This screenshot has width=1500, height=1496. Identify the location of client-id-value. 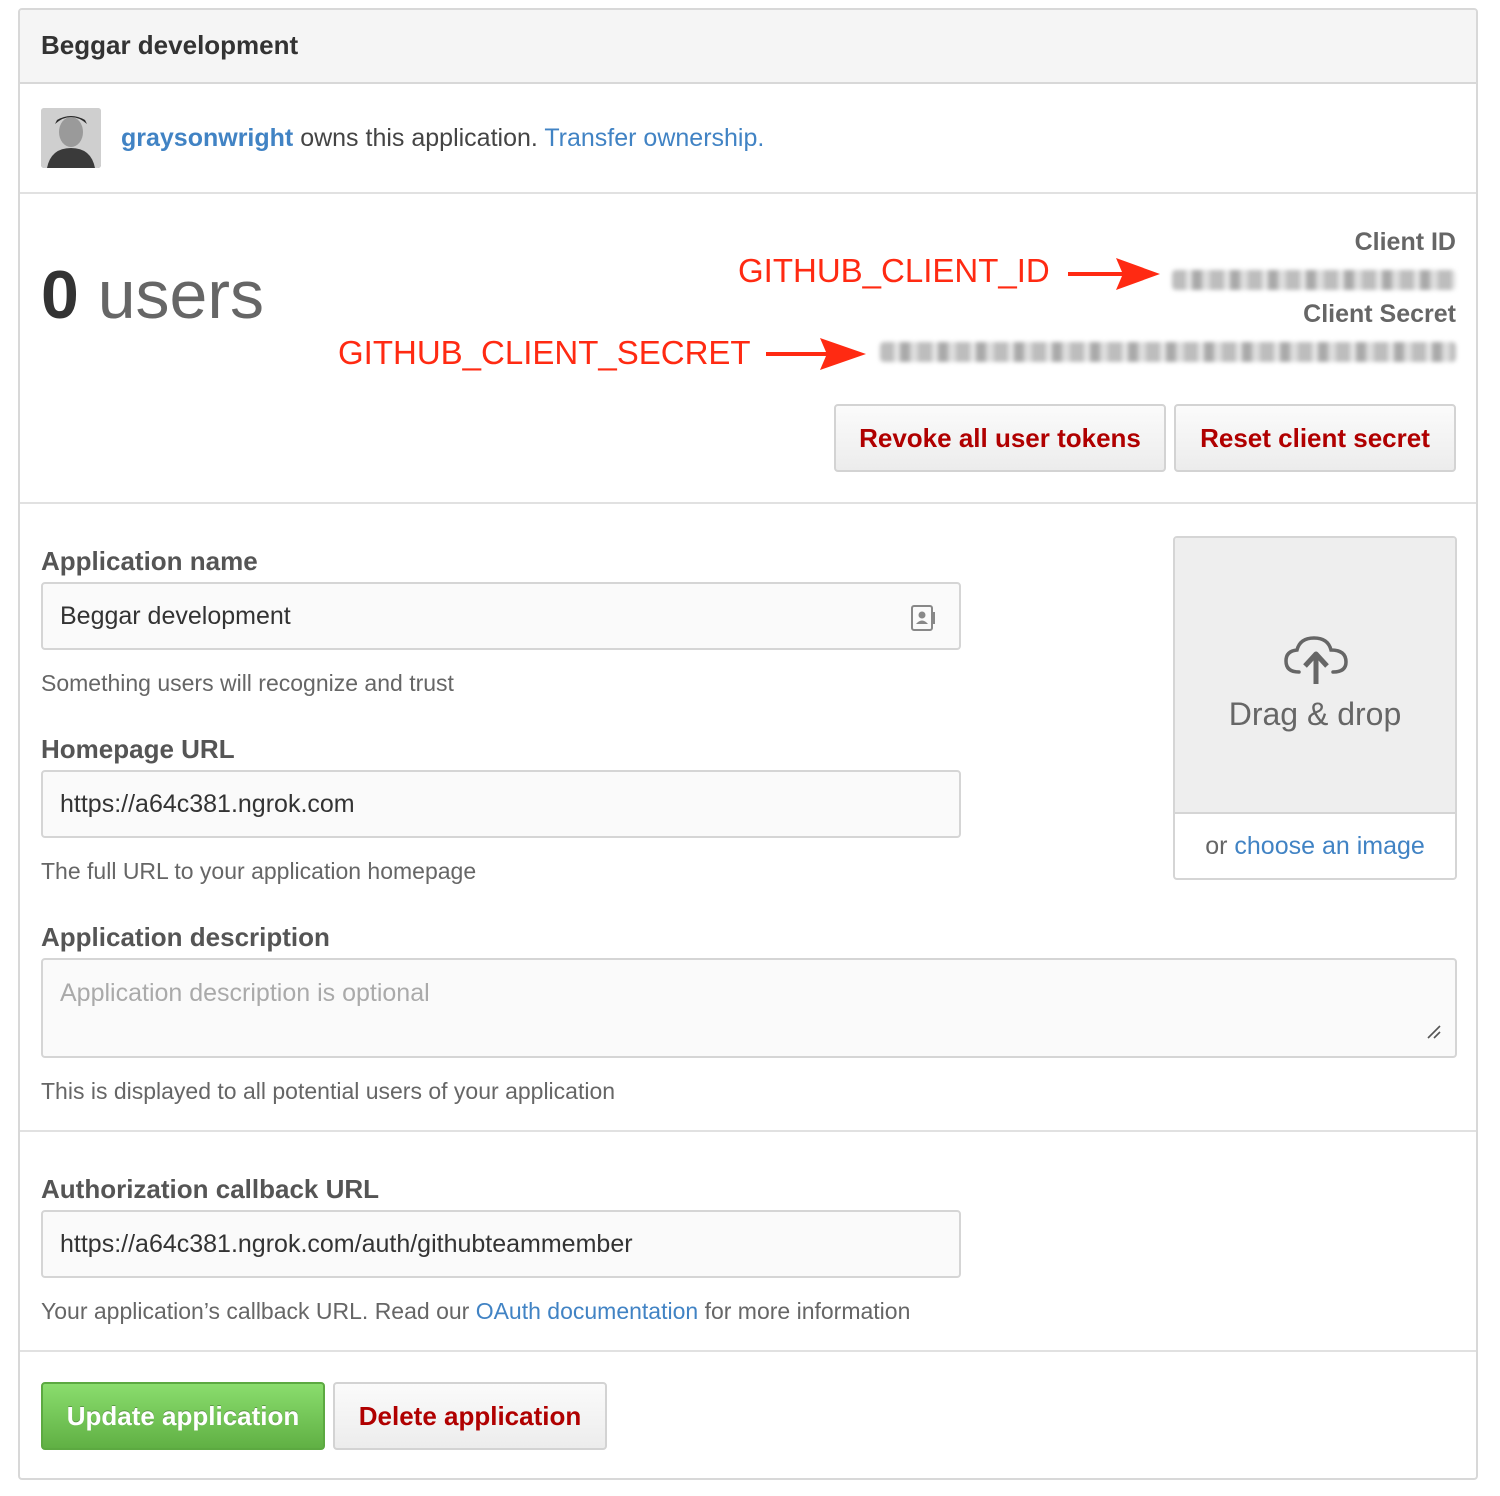
(1314, 280).